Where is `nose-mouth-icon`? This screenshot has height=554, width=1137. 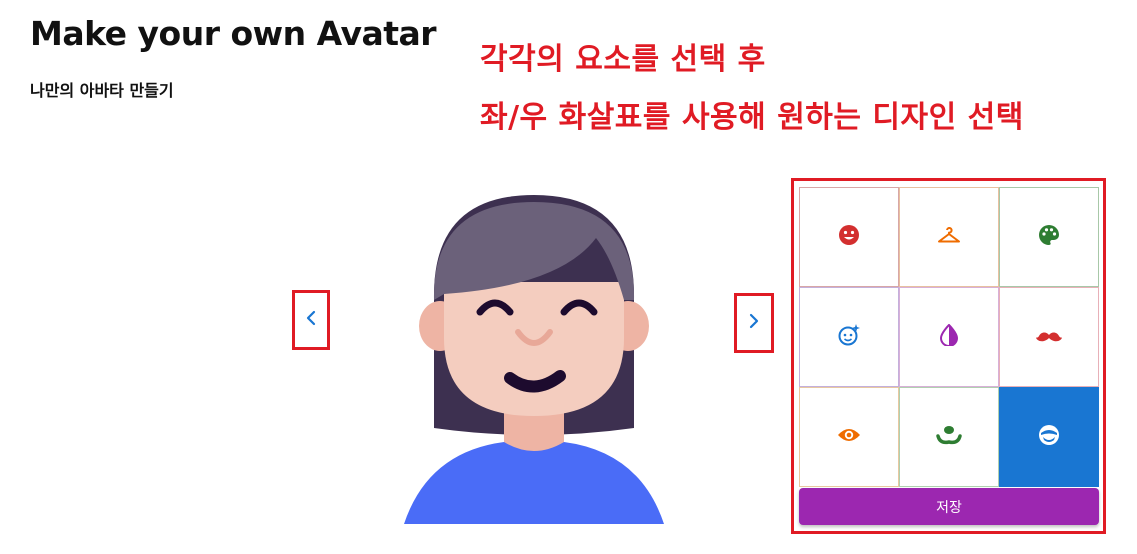 nose-mouth-icon is located at coordinates (949, 437).